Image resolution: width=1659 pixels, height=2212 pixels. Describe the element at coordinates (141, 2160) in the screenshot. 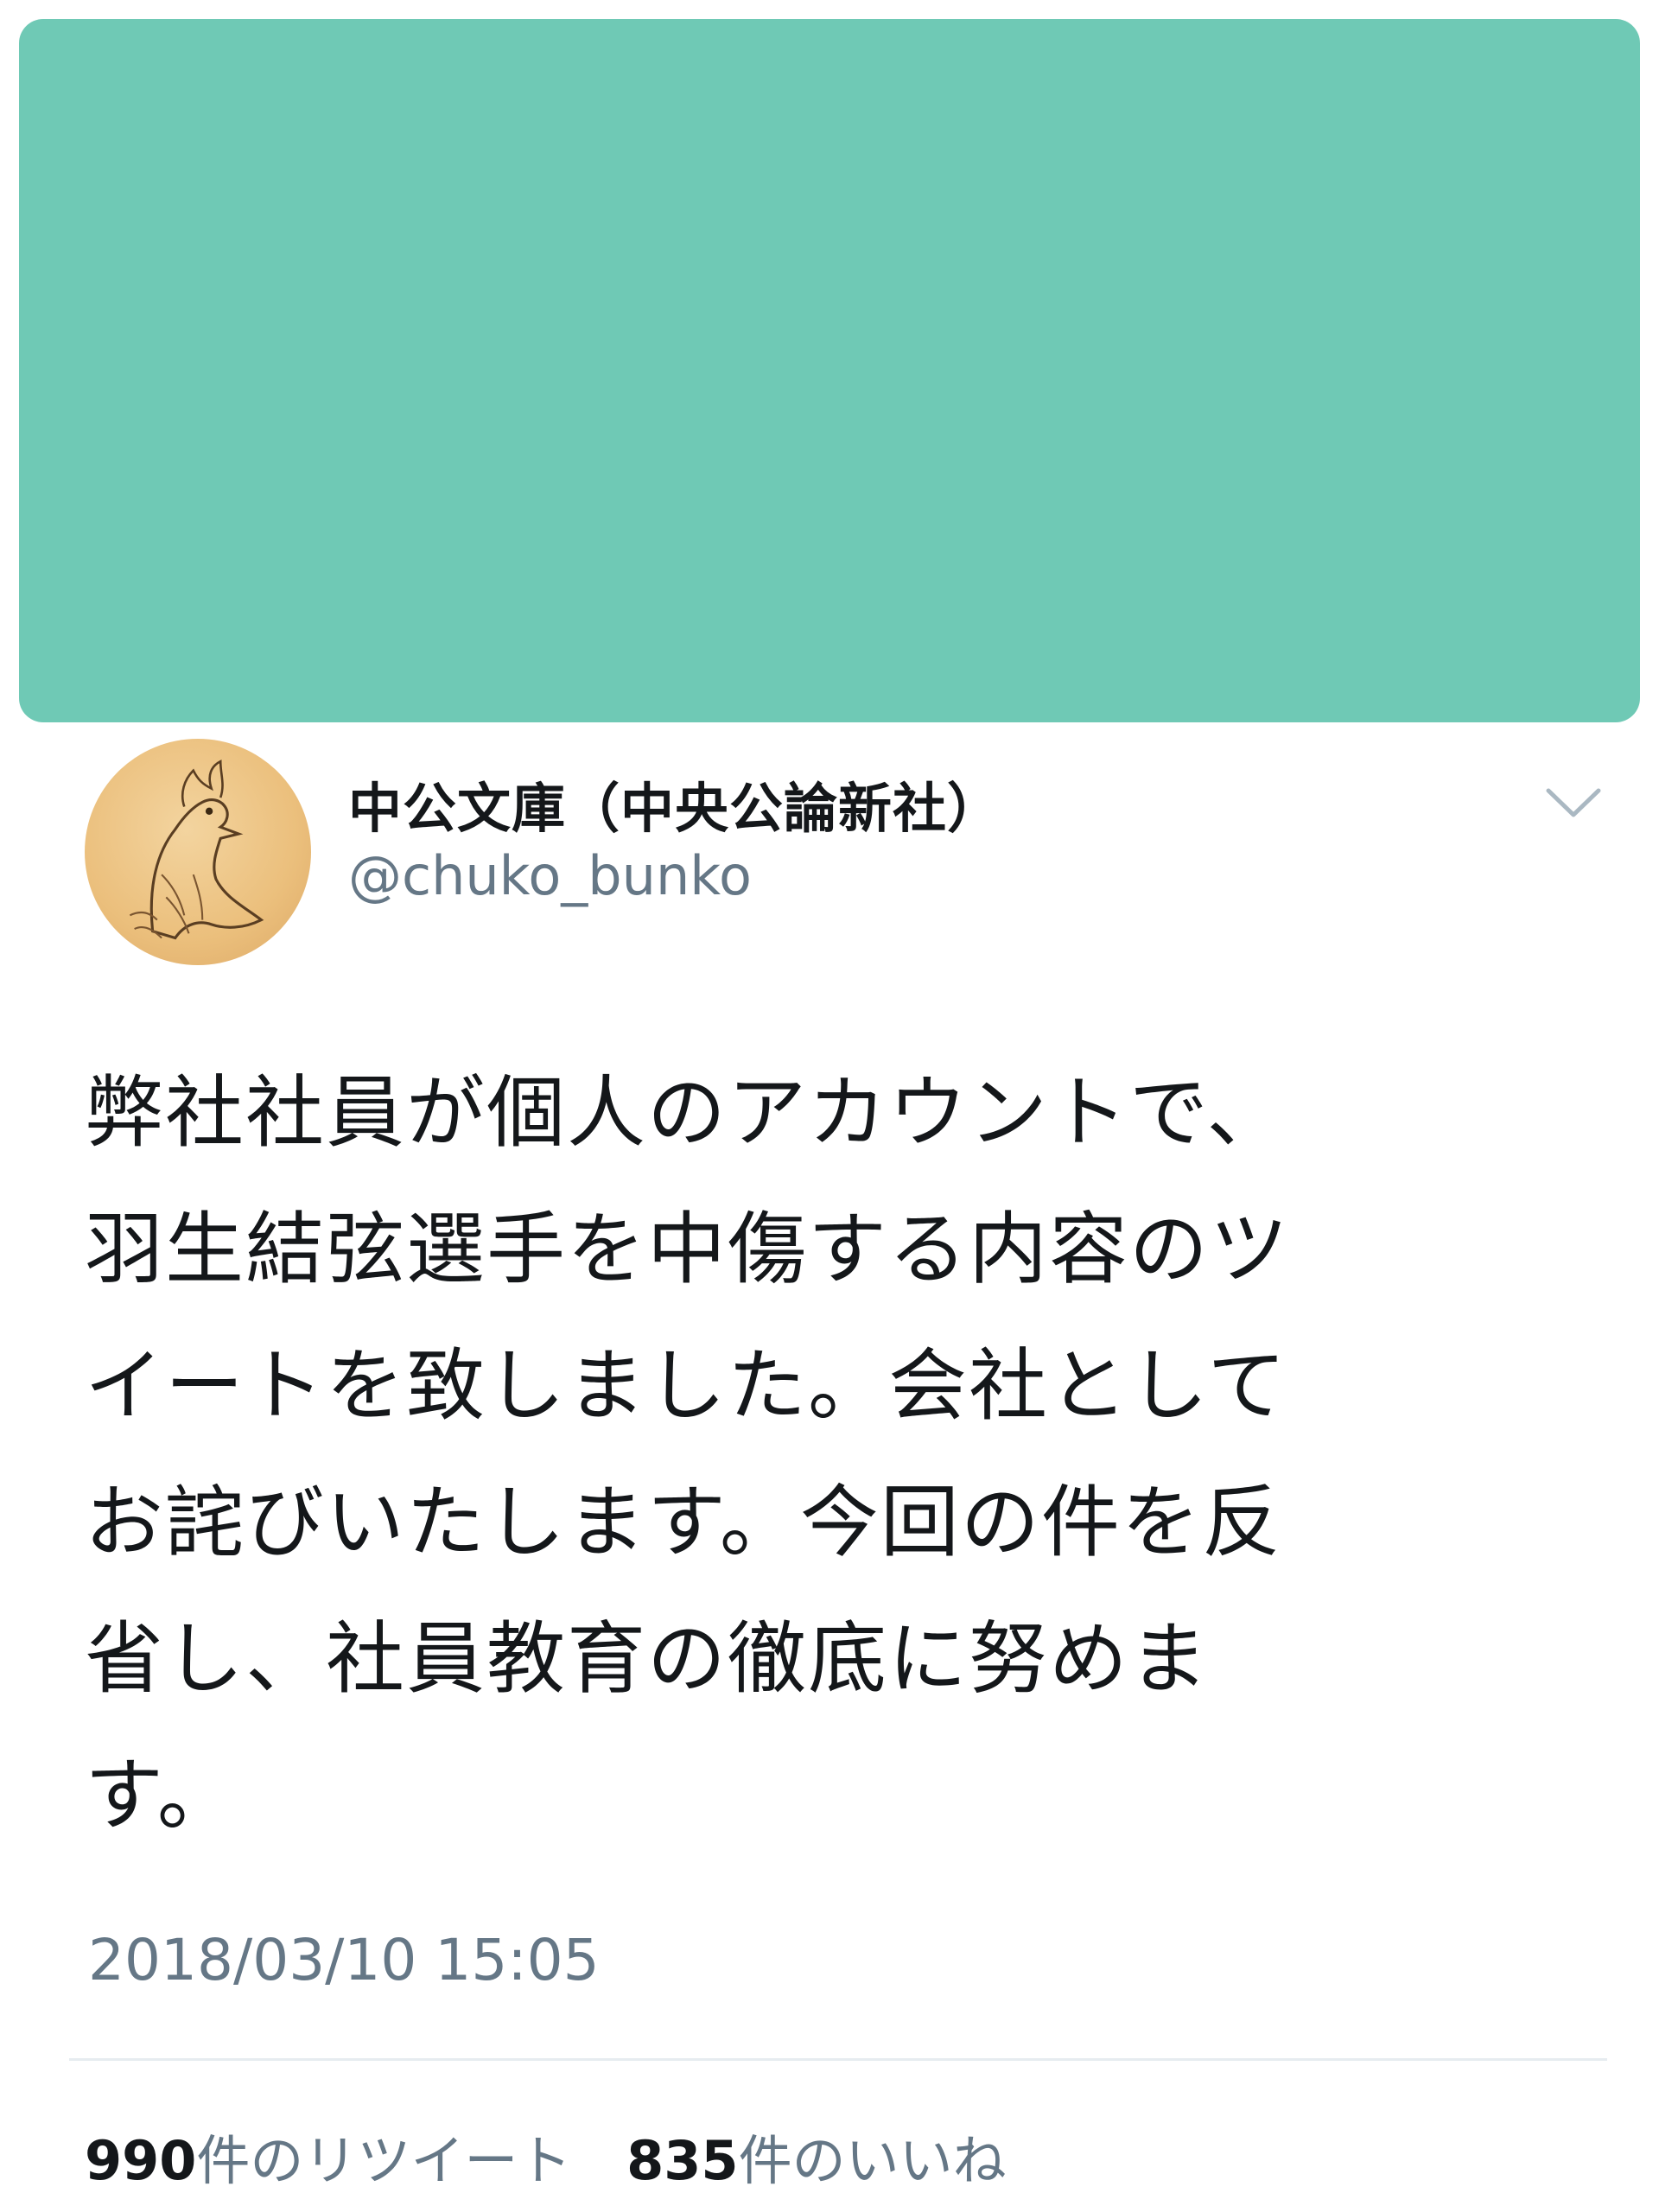

I see `retweet-count-number: 990` at that location.